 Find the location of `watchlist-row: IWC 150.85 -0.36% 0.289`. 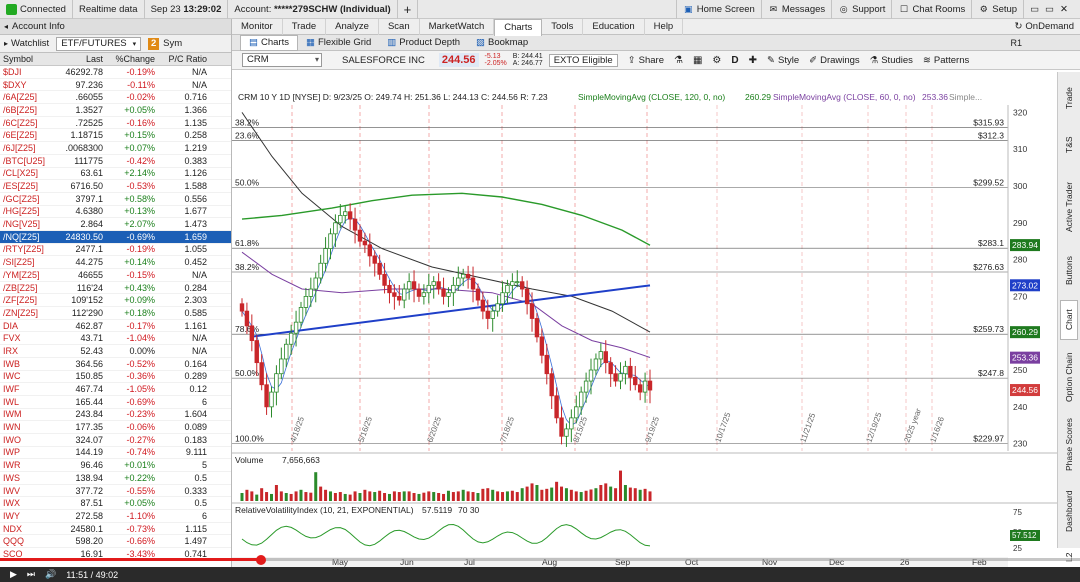

watchlist-row: IWC 150.85 -0.36% 0.289 is located at coordinates (115, 377).